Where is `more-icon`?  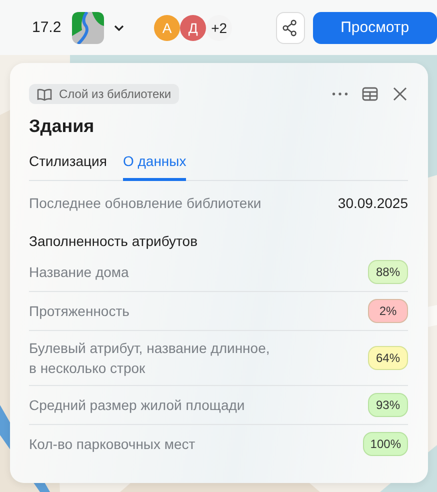
more-icon is located at coordinates (340, 94).